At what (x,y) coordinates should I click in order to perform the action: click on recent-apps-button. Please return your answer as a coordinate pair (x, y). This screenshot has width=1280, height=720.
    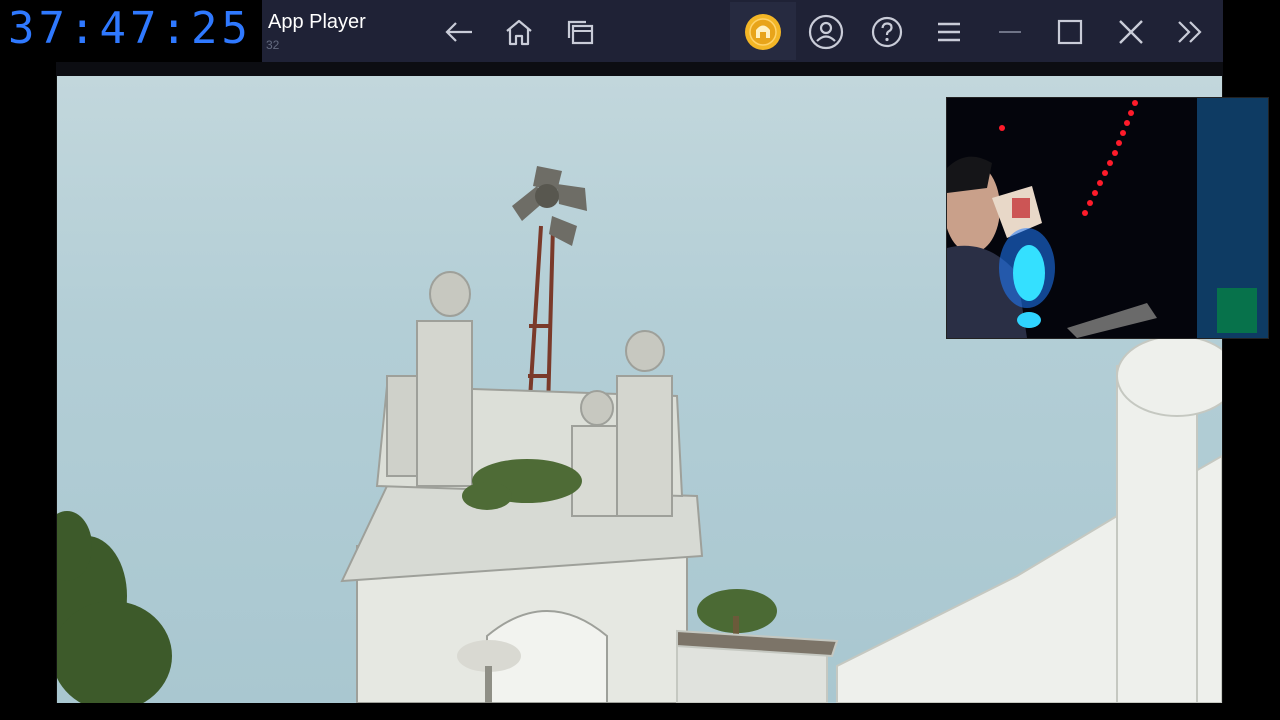
    Looking at the image, I should click on (580, 32).